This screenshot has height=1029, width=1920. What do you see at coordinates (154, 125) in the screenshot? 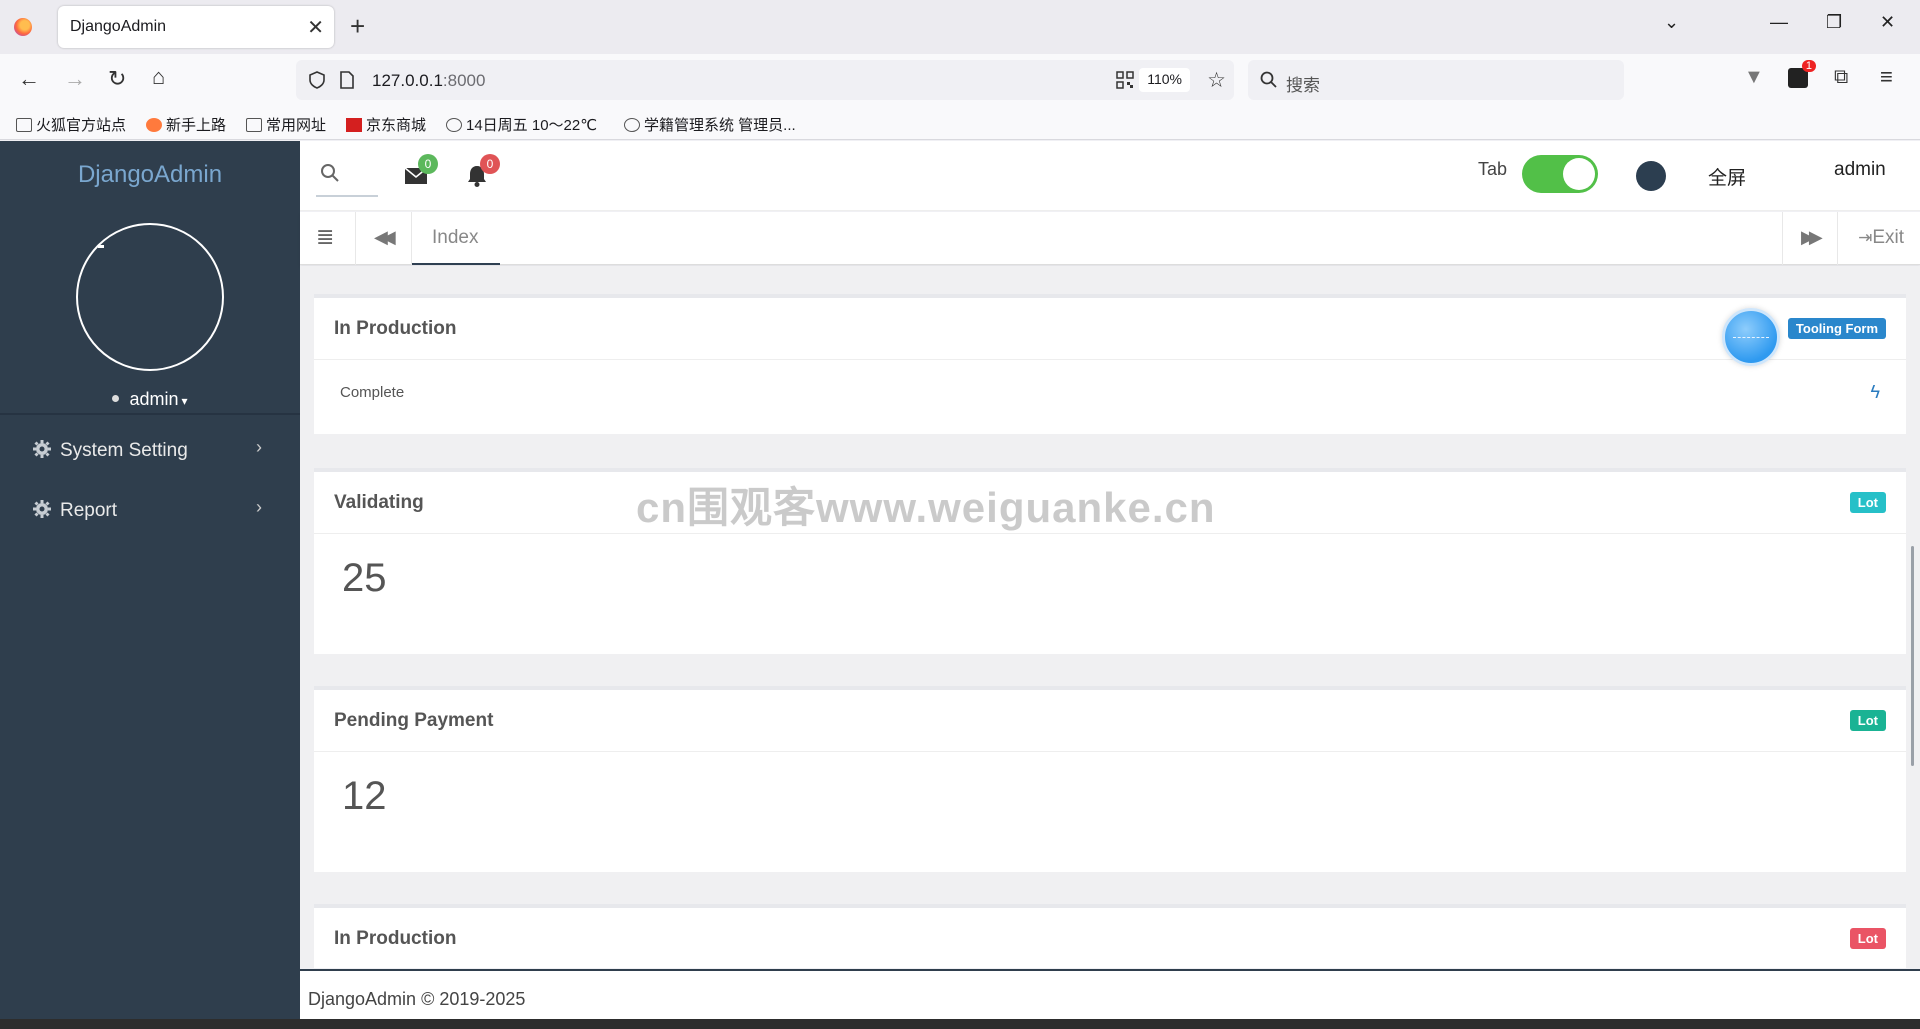
I see `firefox-icon` at bounding box center [154, 125].